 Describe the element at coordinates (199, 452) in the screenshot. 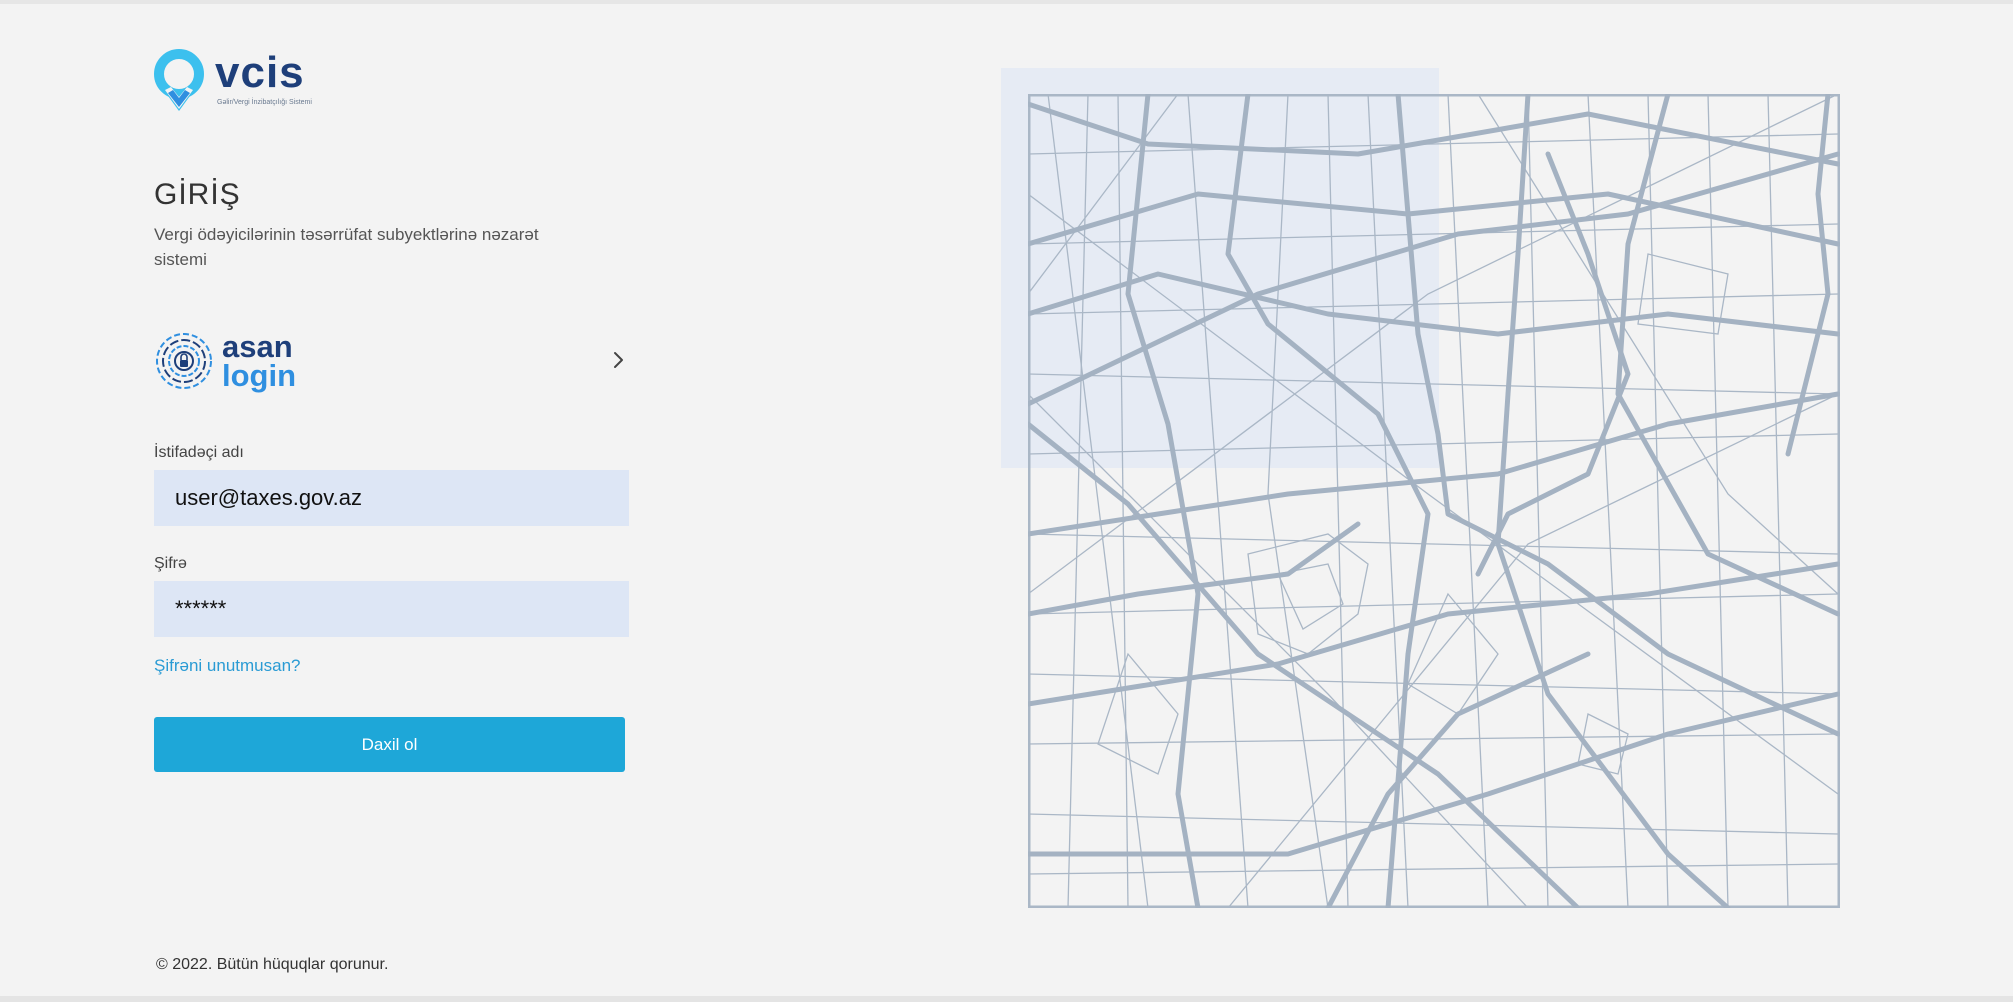

I see `username-label: İstifadəçi adı` at that location.